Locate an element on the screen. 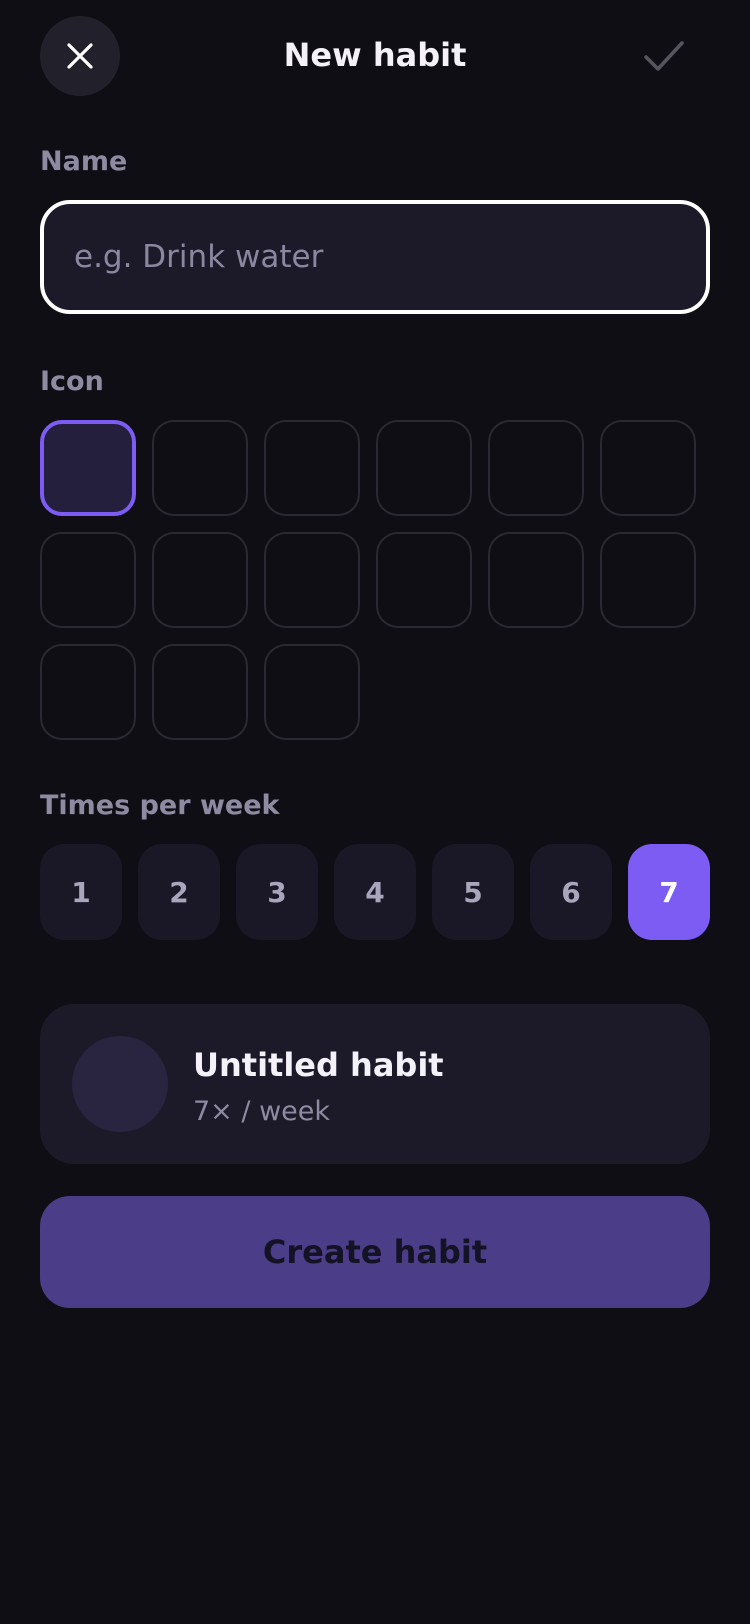  name-label: Name is located at coordinates (84, 161).